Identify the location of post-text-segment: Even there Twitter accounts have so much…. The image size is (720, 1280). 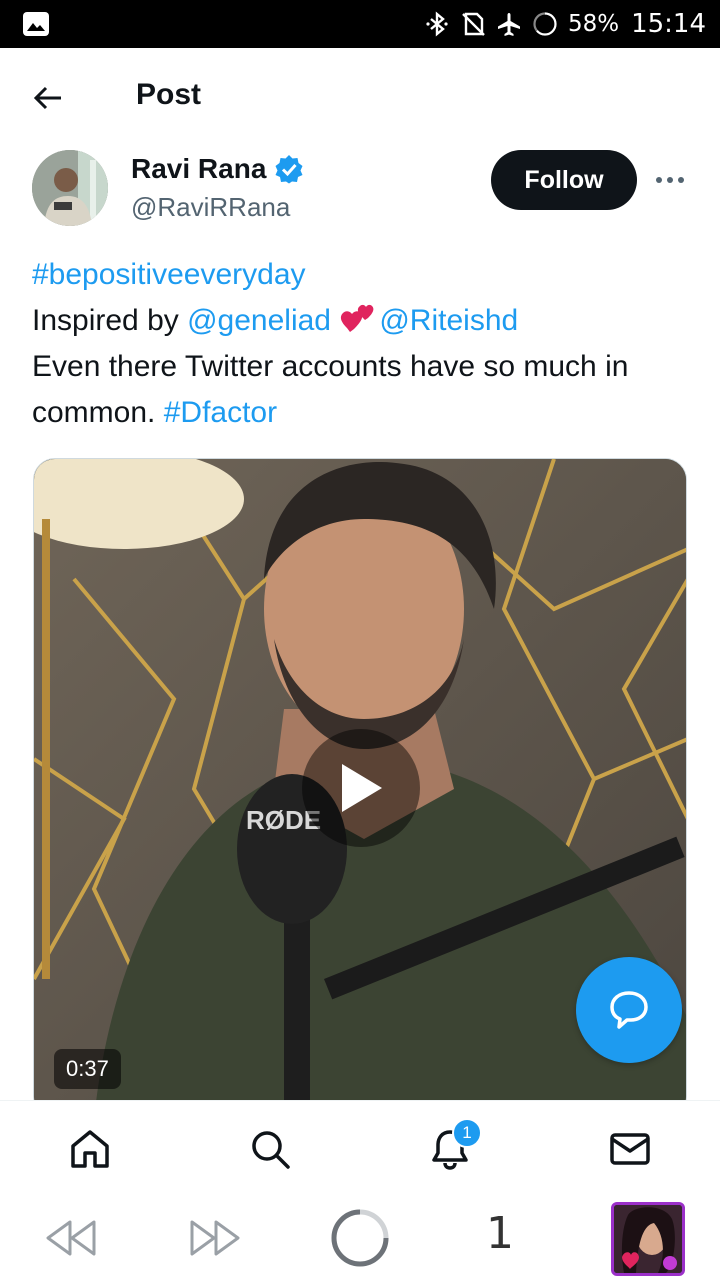
(330, 389).